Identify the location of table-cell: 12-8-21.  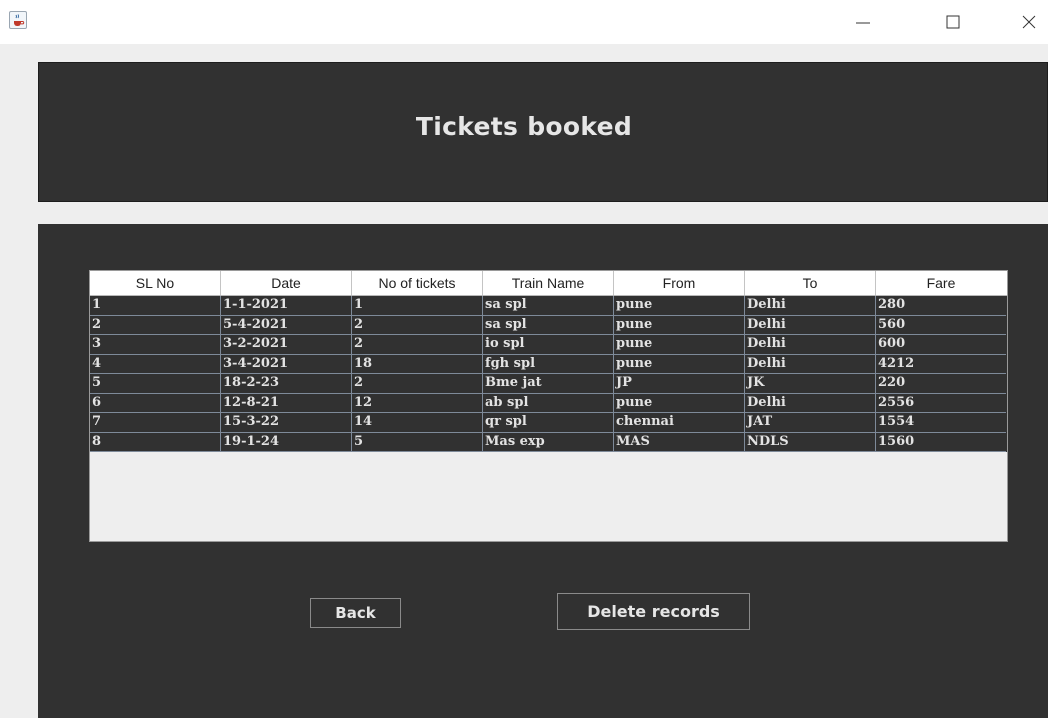
(286, 403).